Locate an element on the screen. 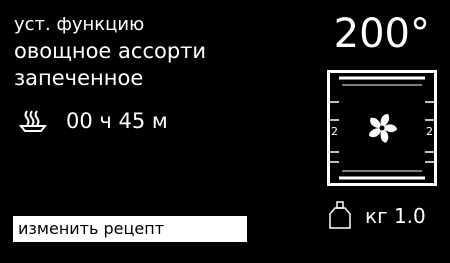  weight-value: кг 1.0 is located at coordinates (395, 216).